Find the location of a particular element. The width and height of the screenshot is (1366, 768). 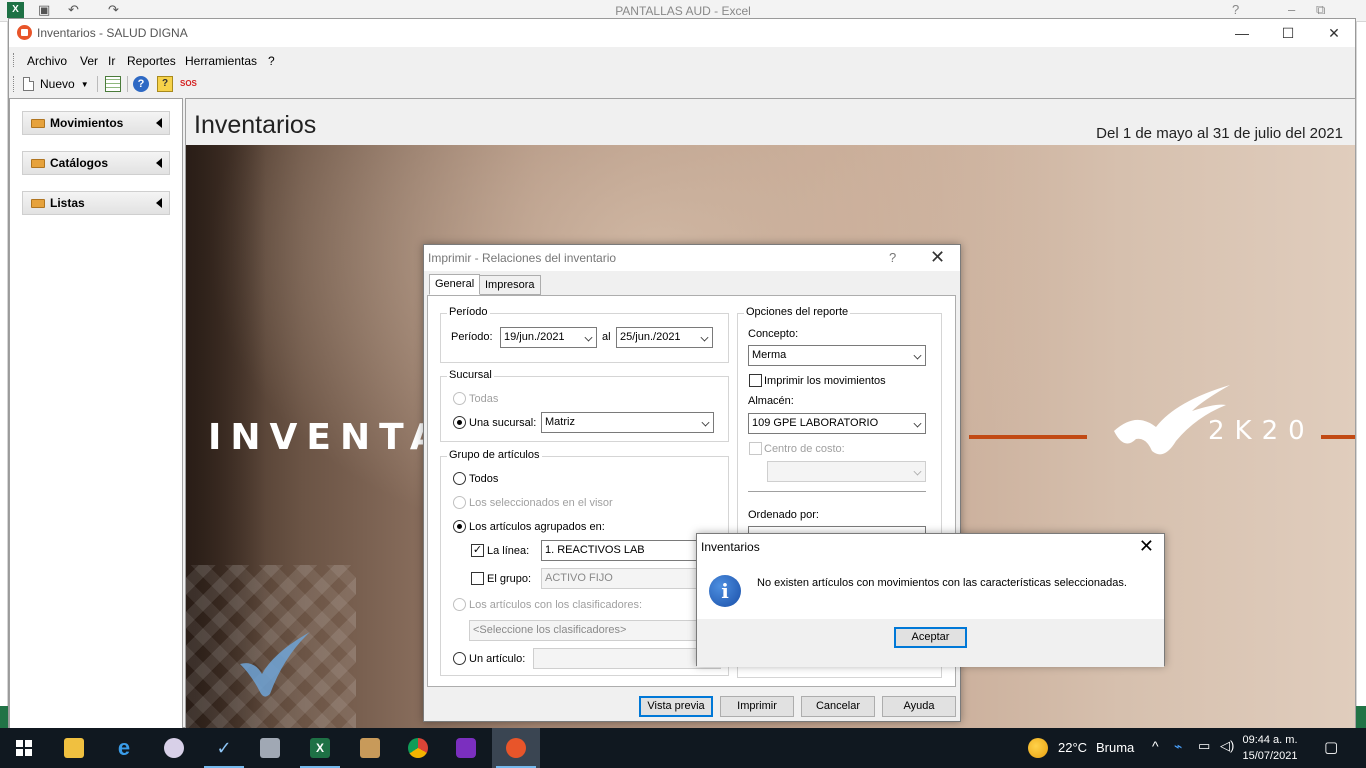

menu-ir: Ir is located at coordinates (111, 61).